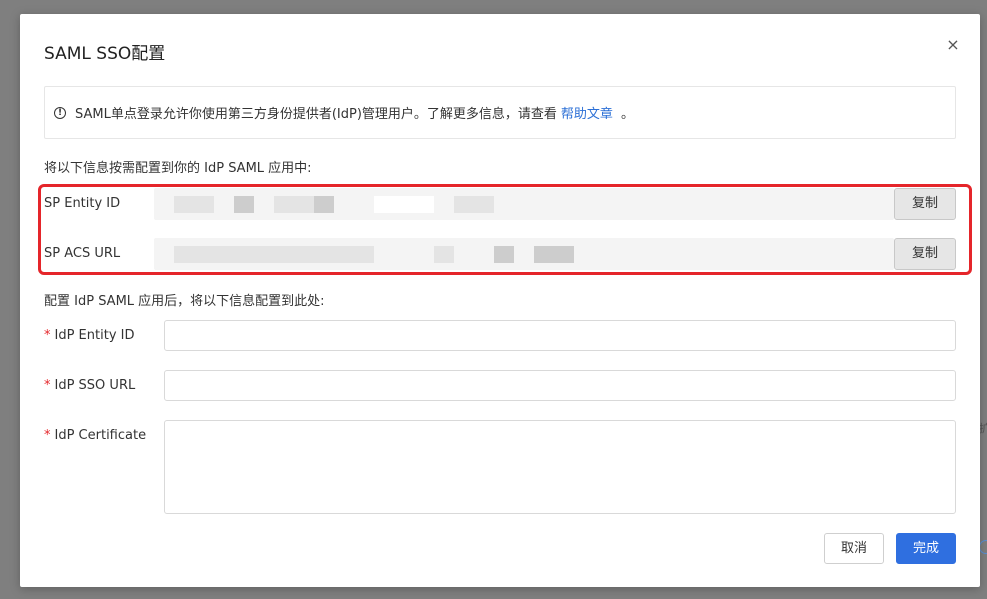 The height and width of the screenshot is (599, 987). Describe the element at coordinates (90, 385) in the screenshot. I see `idp-sso-url-label: * IdP SSO URL` at that location.